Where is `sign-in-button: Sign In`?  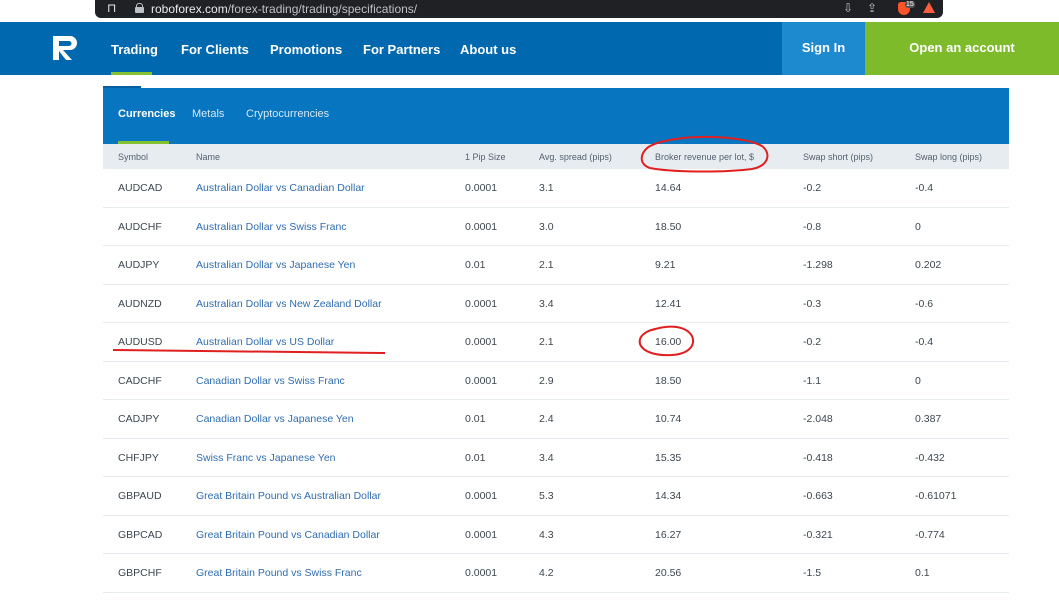
sign-in-button: Sign In is located at coordinates (823, 48).